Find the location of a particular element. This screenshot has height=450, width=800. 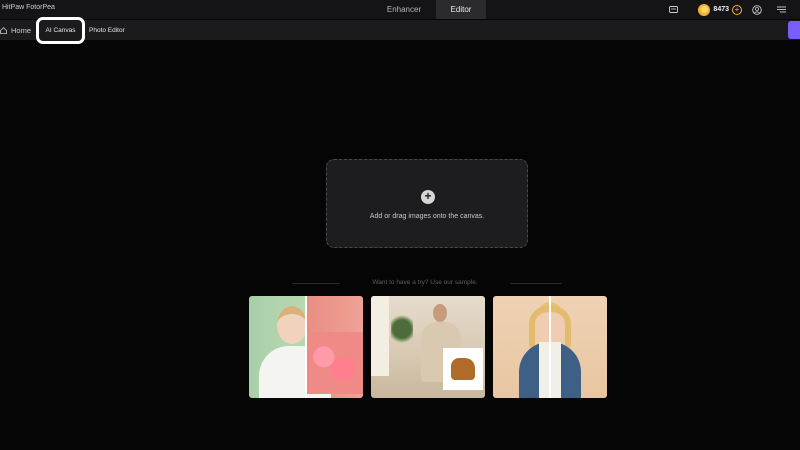

sample-image-denim-woman is located at coordinates (550, 347).